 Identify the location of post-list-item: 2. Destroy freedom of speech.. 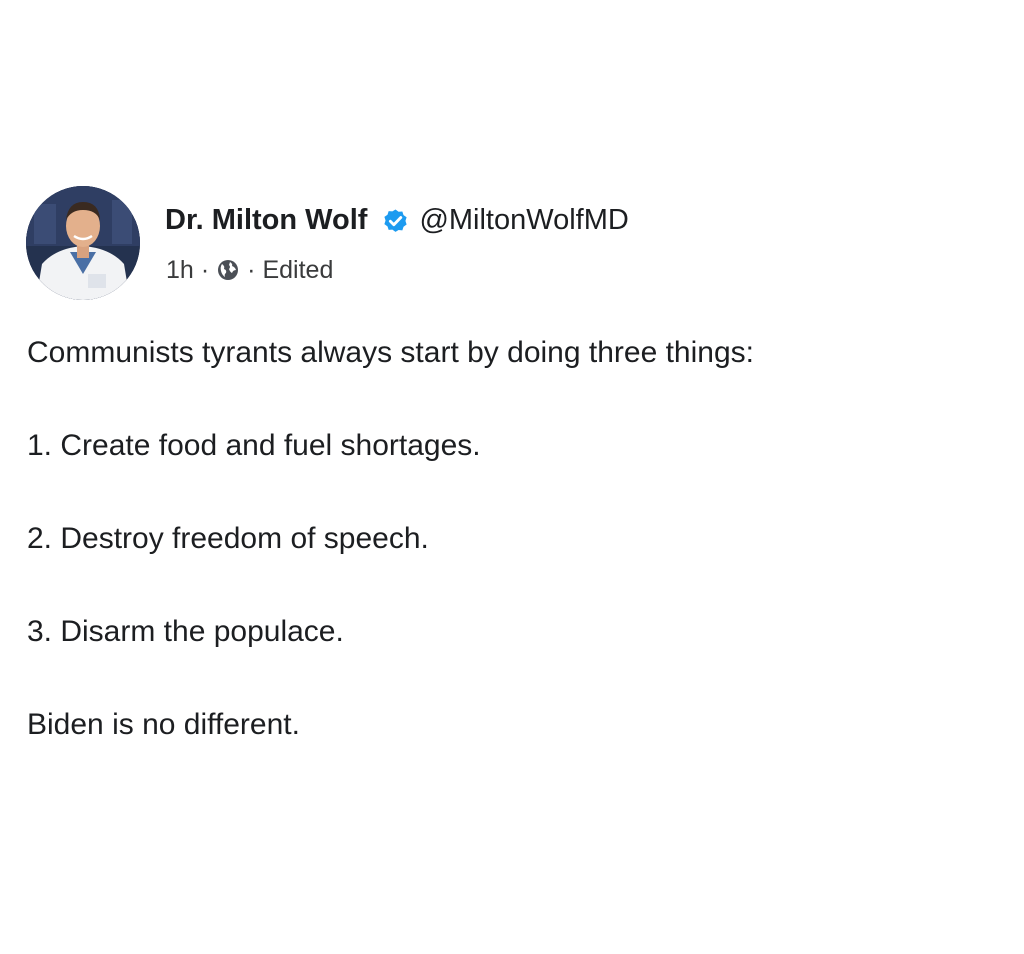
(228, 538).